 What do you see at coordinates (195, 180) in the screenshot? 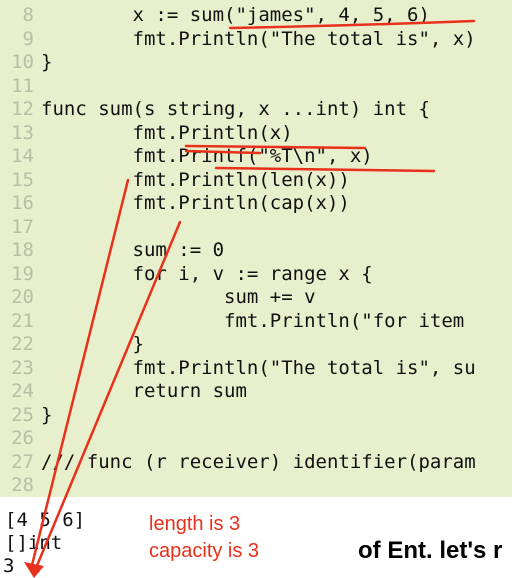
I see `code-text: fmt.Println(len(x))` at bounding box center [195, 180].